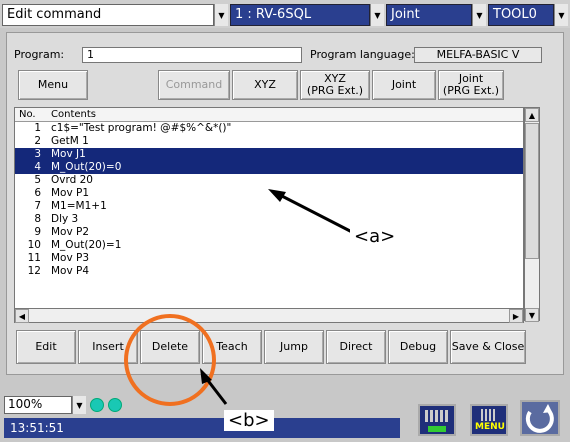 Image resolution: width=570 pixels, height=442 pixels. What do you see at coordinates (249, 420) in the screenshot?
I see `annotation-label-b: <b>` at bounding box center [249, 420].